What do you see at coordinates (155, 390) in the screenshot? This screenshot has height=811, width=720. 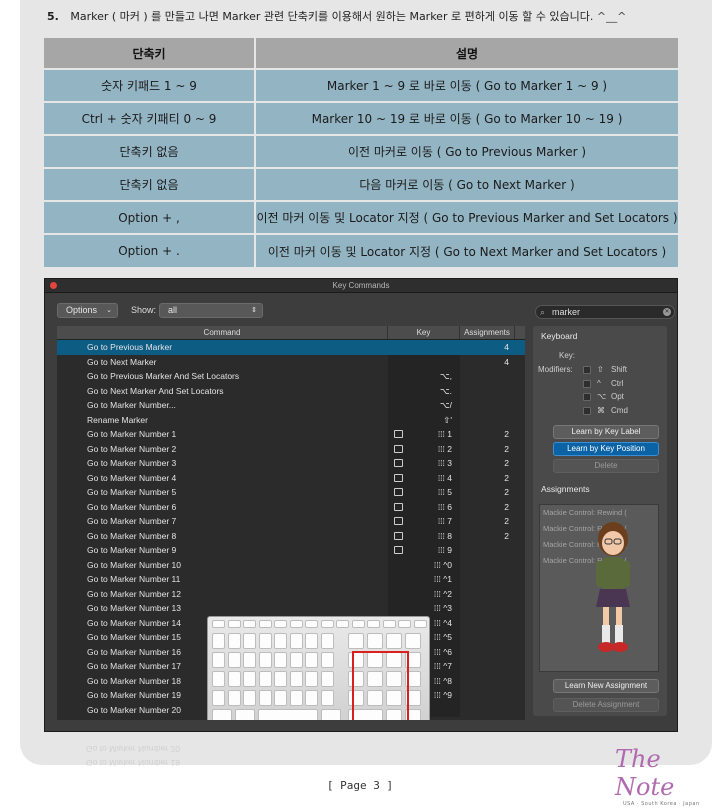 I see `command-name: Go to Next Marker And Set Locators` at bounding box center [155, 390].